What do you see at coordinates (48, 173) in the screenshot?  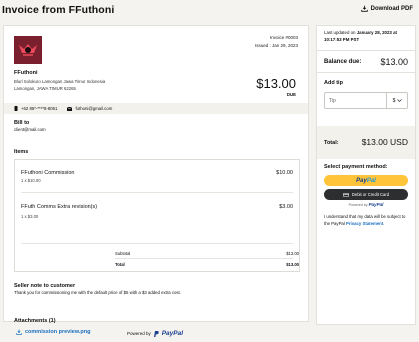 I see `item-name: FFuthoni Commission` at bounding box center [48, 173].